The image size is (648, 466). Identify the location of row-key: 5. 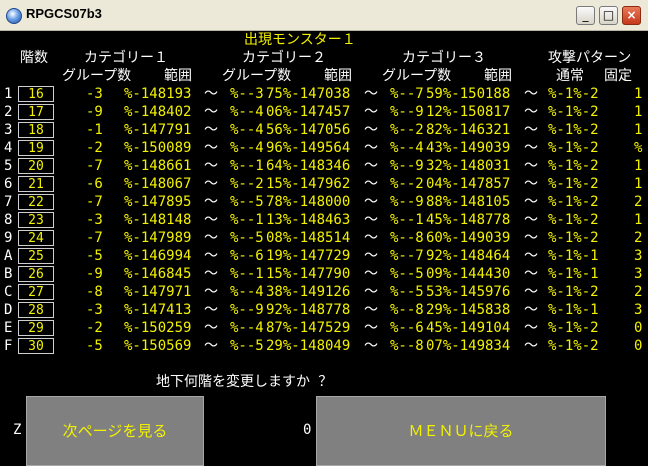
(8, 166).